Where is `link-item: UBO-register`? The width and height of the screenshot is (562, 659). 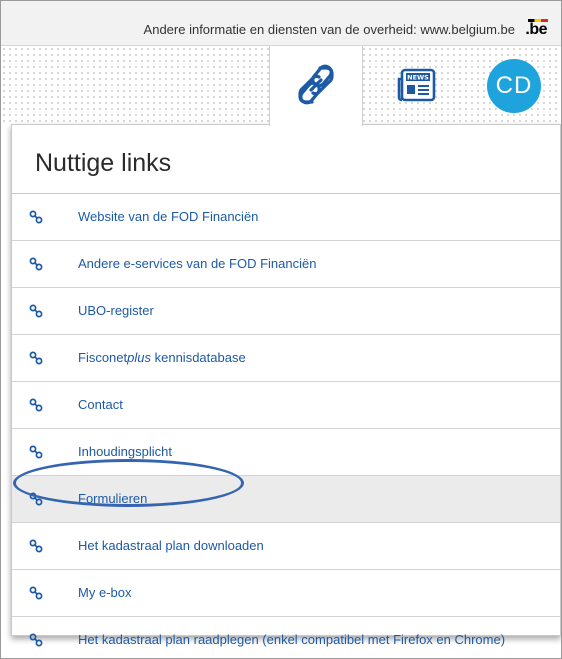 link-item: UBO-register is located at coordinates (286, 311).